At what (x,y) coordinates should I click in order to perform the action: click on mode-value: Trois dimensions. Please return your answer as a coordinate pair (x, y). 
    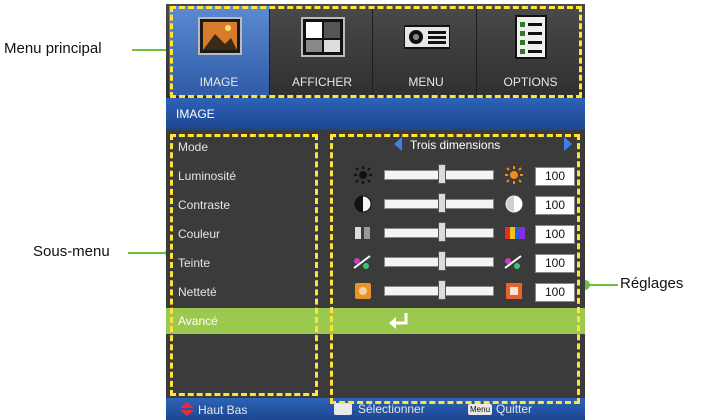
    Looking at the image, I should click on (455, 145).